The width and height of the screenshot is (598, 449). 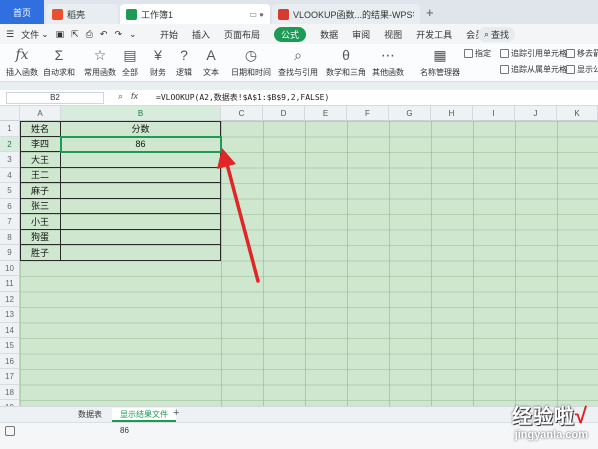 I want to click on menu-insert: 插入, so click(x=201, y=34).